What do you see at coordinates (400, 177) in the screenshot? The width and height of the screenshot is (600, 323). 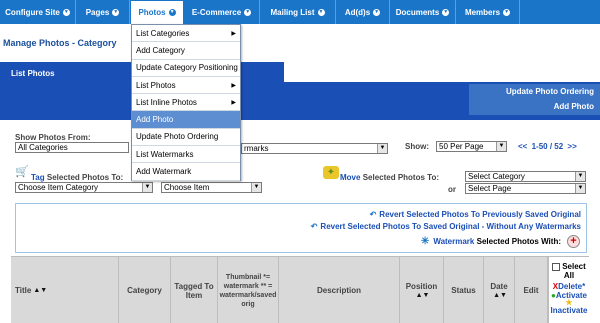 I see `move-label-rest: Selected Photos To:` at bounding box center [400, 177].